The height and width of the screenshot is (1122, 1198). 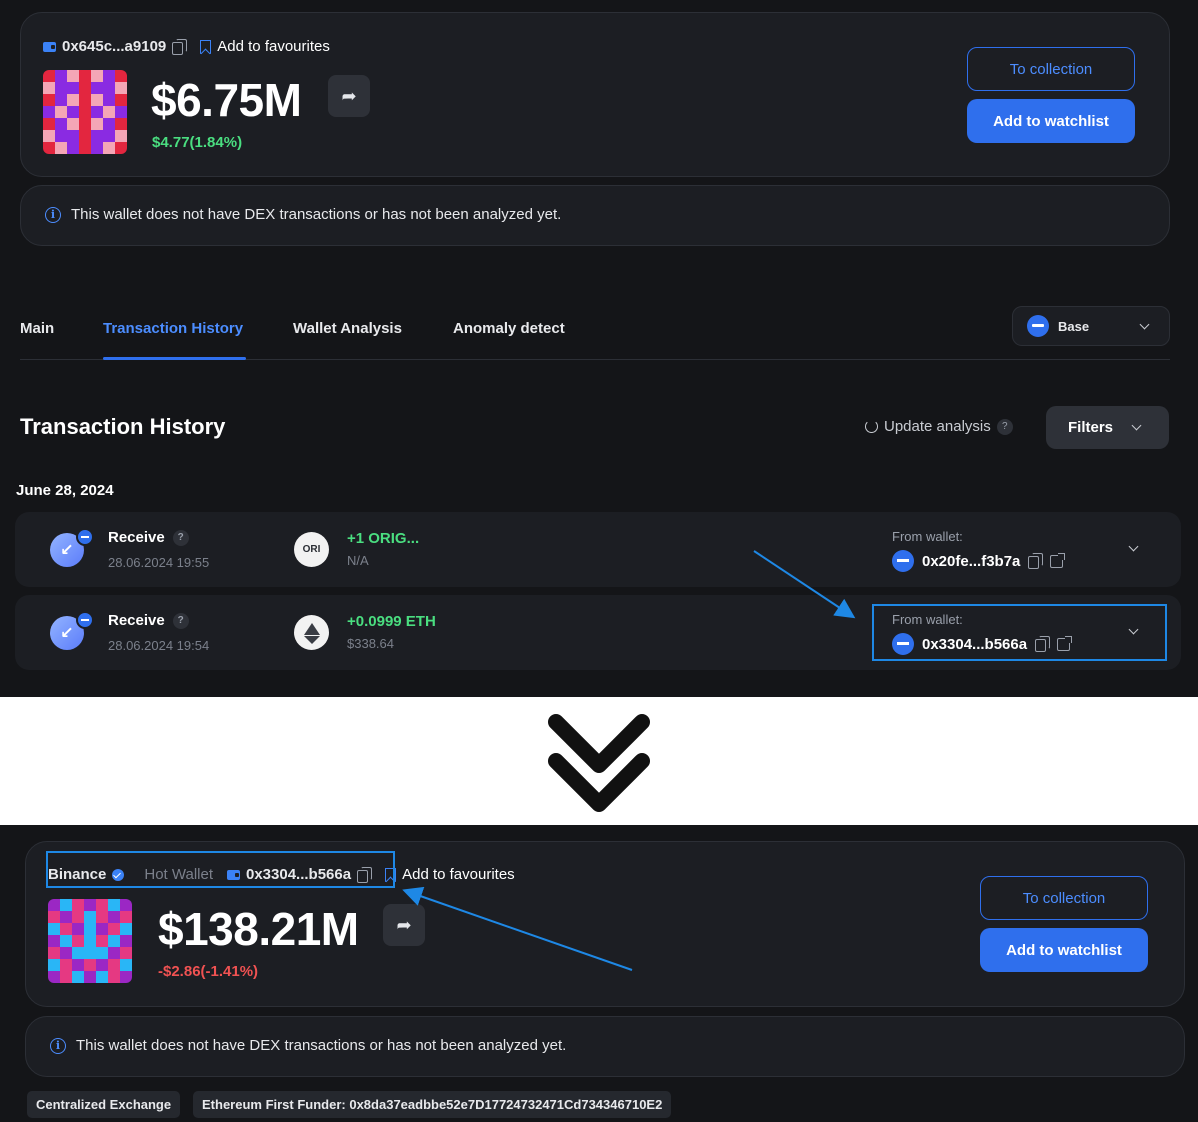 What do you see at coordinates (208, 971) in the screenshot?
I see `balance-change: -$2.86(-1.41%)` at bounding box center [208, 971].